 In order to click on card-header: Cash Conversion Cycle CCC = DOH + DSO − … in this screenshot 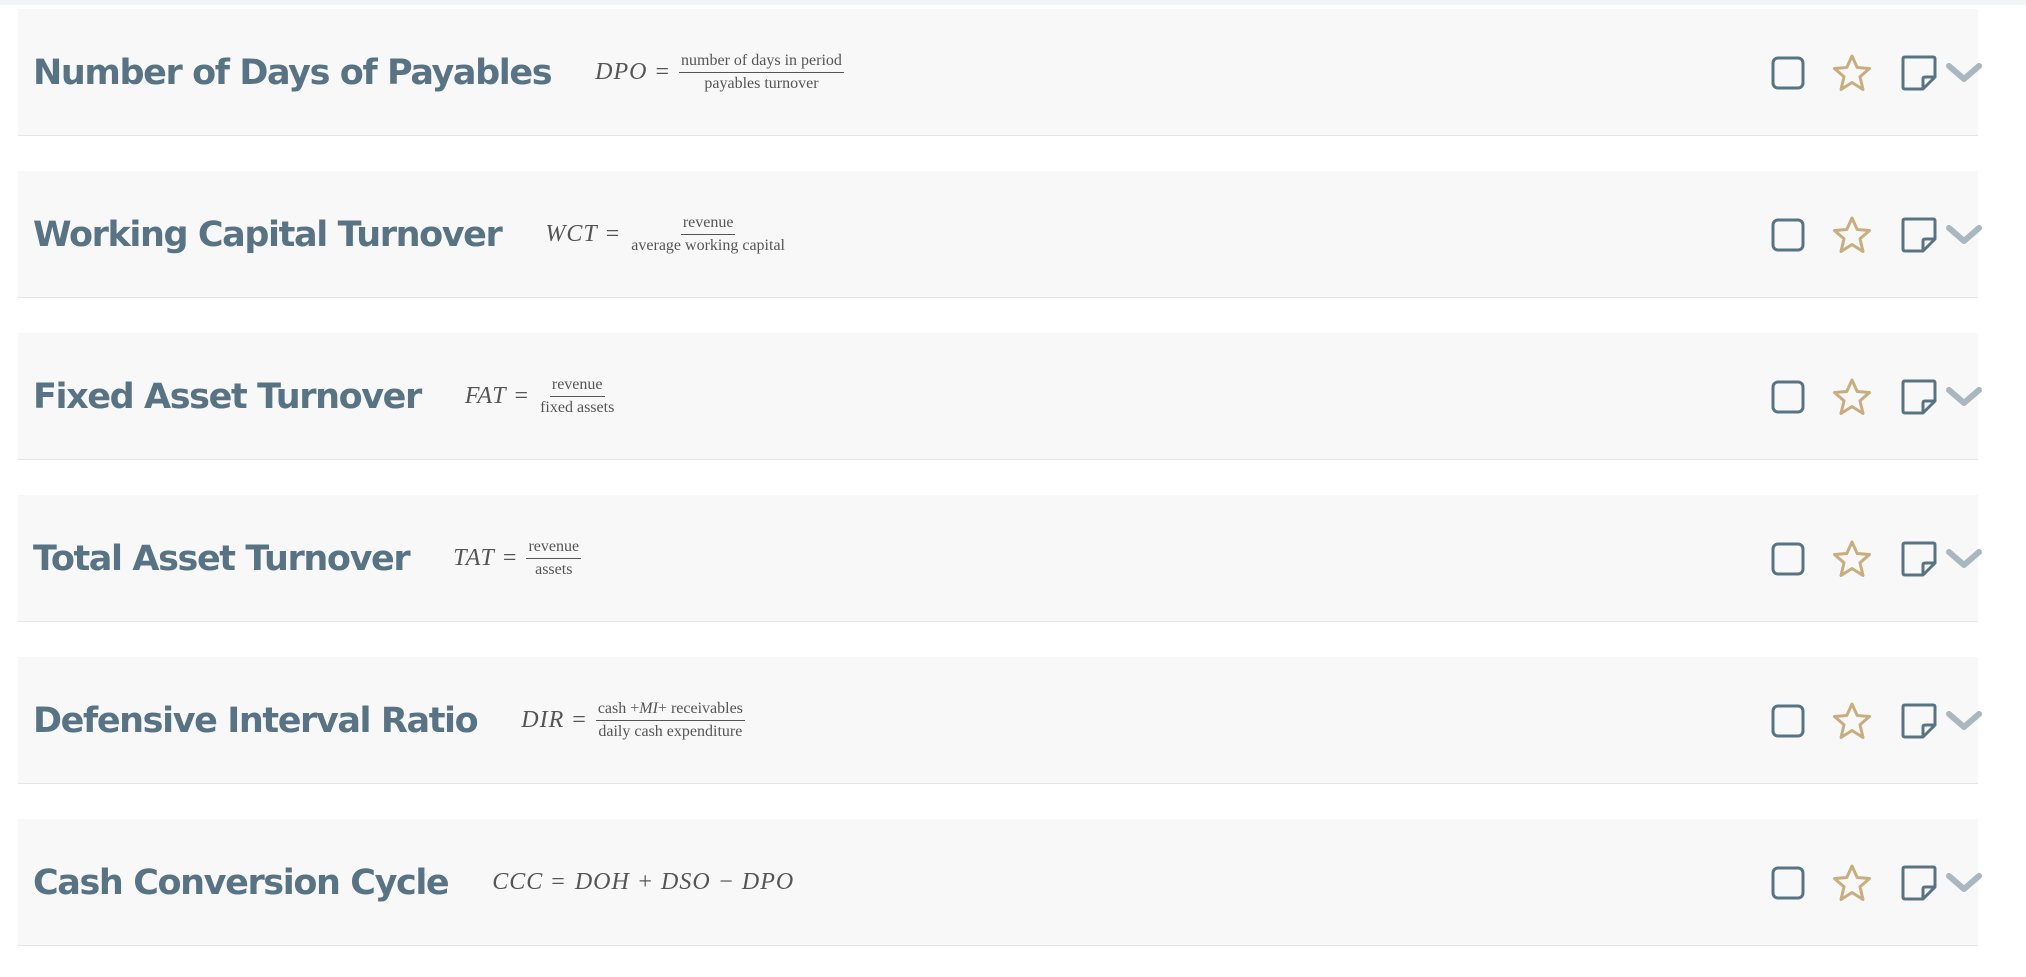, I will do `click(413, 882)`.